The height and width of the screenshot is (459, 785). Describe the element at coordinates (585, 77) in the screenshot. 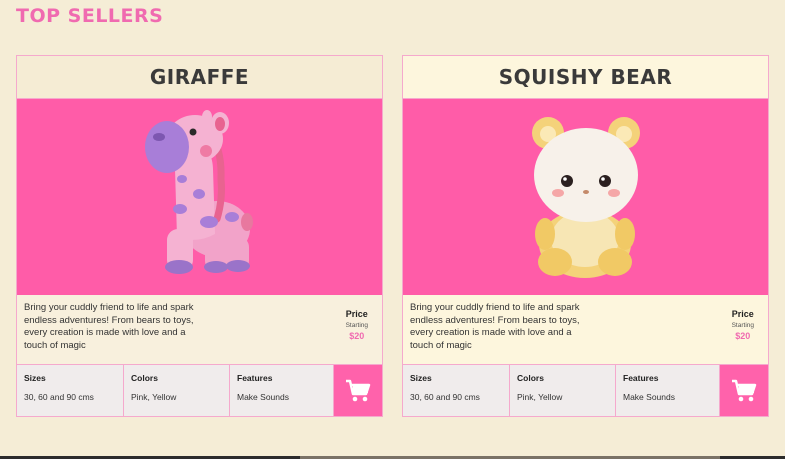

I see `product-title: SQUISHY BEAR` at that location.